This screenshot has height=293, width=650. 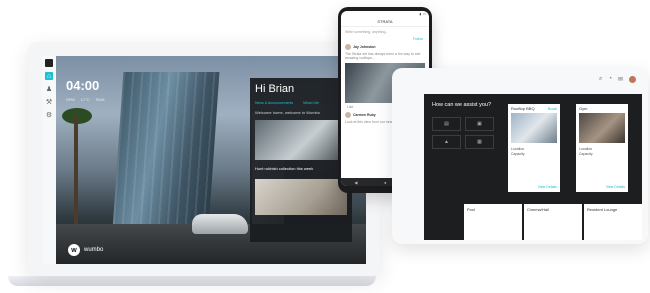 I want to click on bell-icon: ◔, so click(x=610, y=79).